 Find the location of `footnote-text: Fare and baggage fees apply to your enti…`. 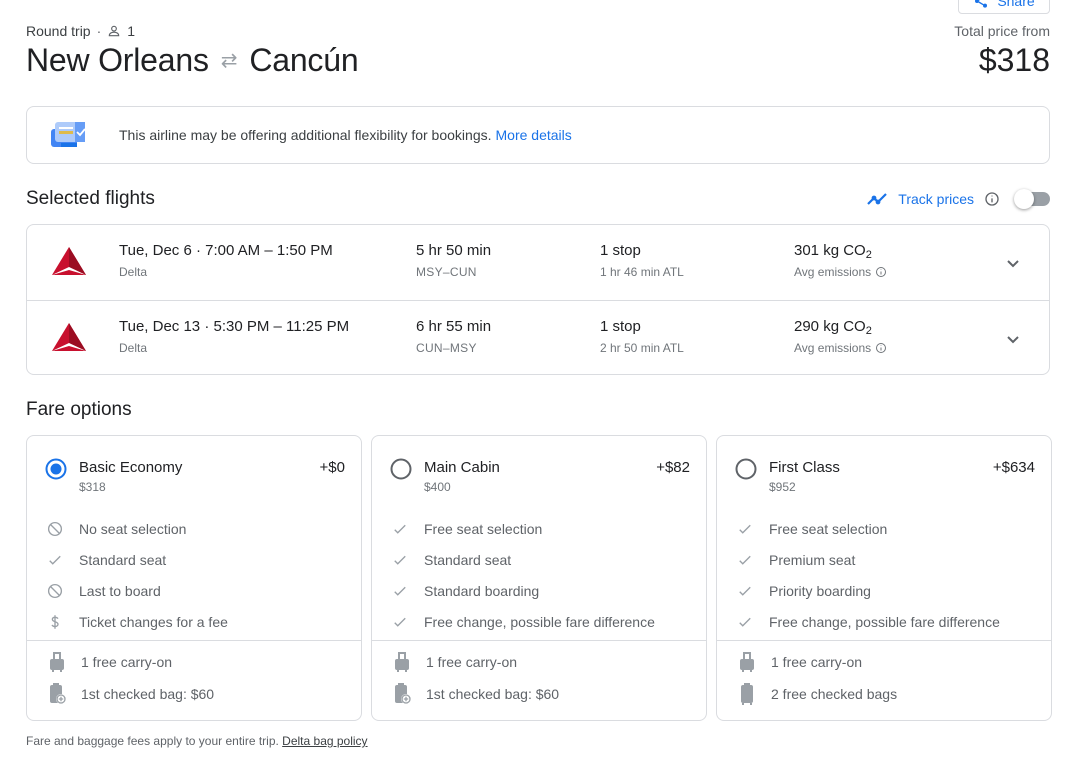

footnote-text: Fare and baggage fees apply to your enti… is located at coordinates (152, 741).